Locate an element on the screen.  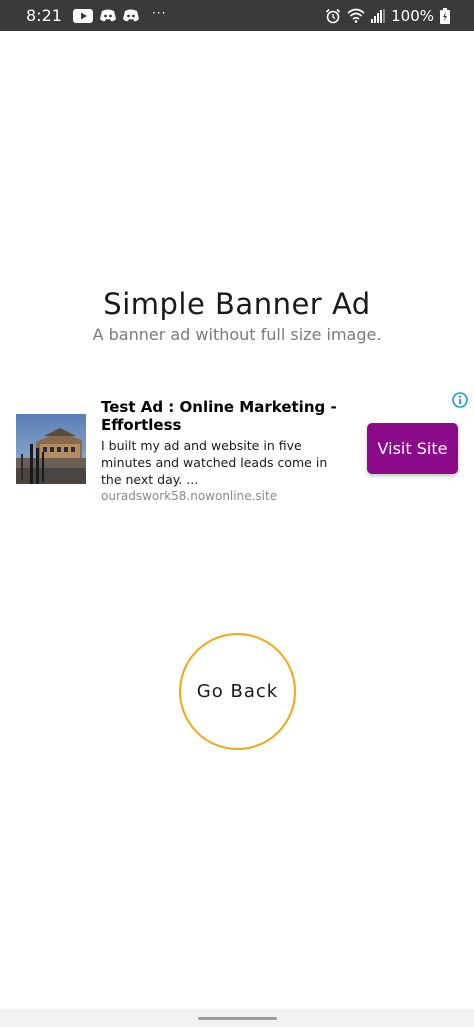
battery-percent: 100% is located at coordinates (412, 15).